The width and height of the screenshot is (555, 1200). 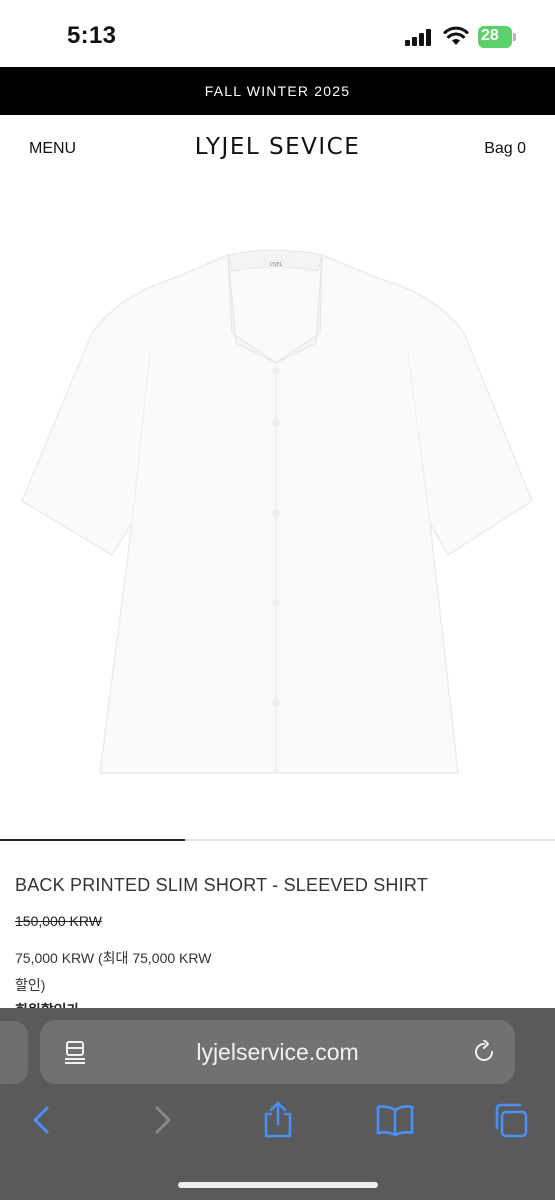 I want to click on shirt-label: LYJEL, so click(x=276, y=265).